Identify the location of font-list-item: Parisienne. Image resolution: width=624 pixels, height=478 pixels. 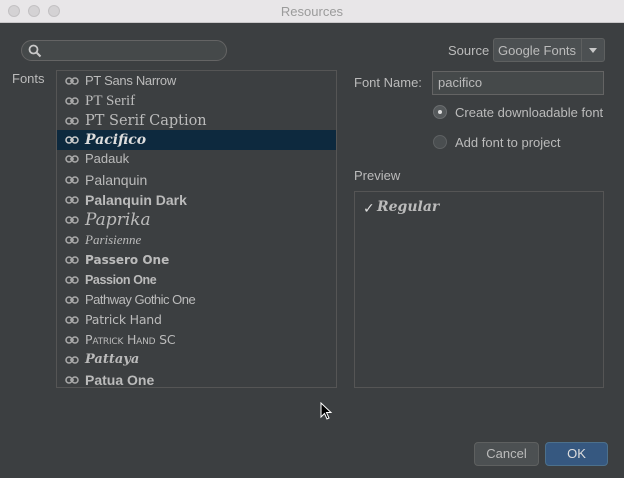
(196, 240).